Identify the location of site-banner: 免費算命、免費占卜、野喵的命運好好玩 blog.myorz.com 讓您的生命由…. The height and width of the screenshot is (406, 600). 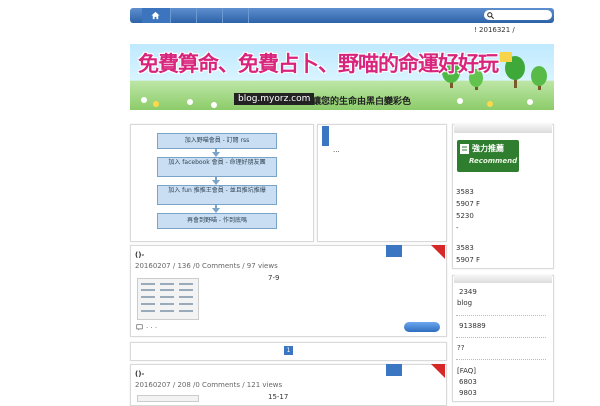
(342, 77).